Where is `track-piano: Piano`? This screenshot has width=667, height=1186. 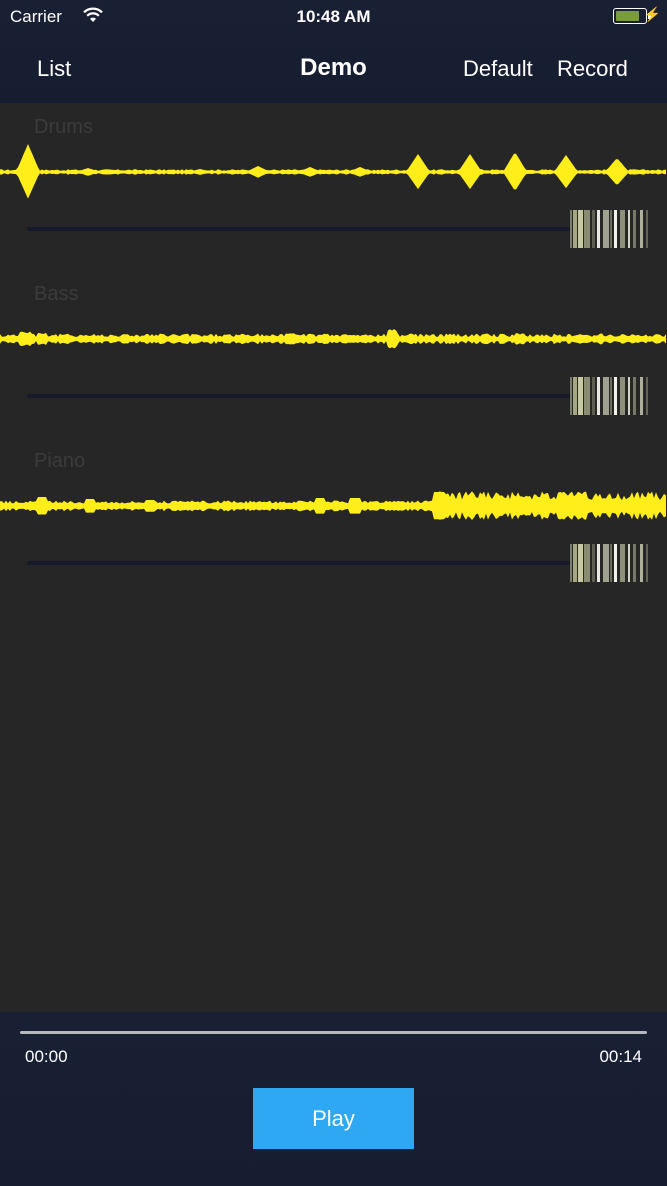
track-piano: Piano is located at coordinates (333, 520).